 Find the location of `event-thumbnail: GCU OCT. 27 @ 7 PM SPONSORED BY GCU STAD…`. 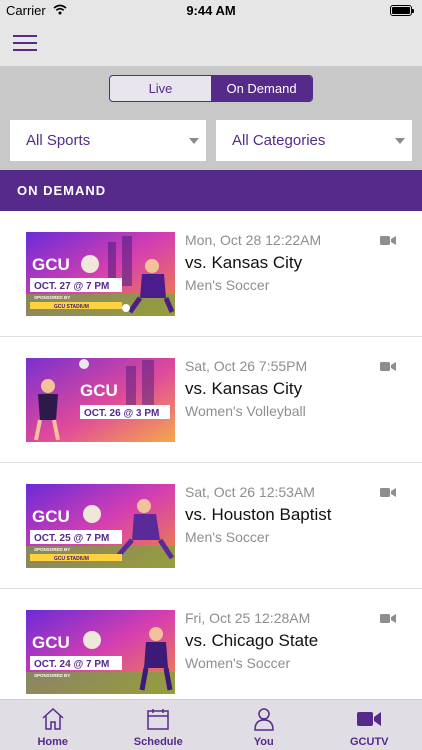

event-thumbnail: GCU OCT. 27 @ 7 PM SPONSORED BY GCU STAD… is located at coordinates (100, 274).